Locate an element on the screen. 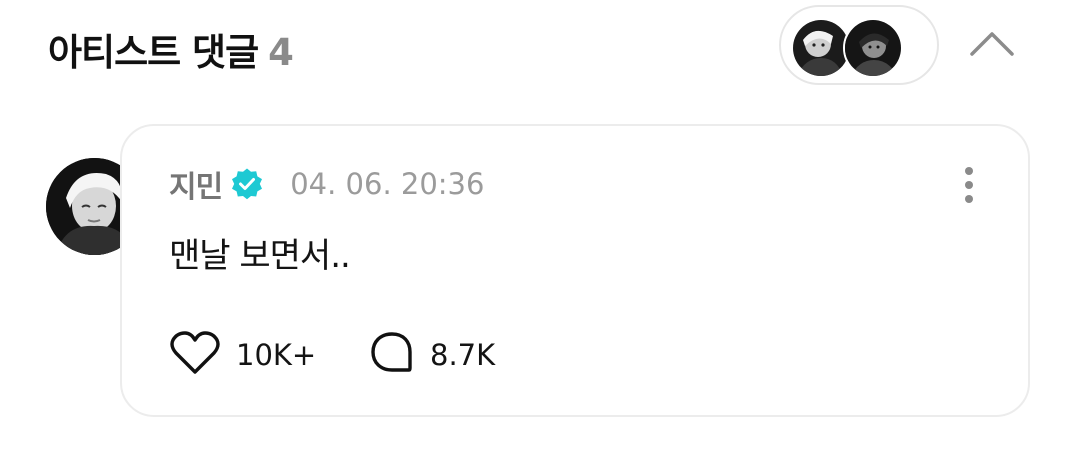 This screenshot has width=1077, height=459. like-count: 10K+ is located at coordinates (276, 355).